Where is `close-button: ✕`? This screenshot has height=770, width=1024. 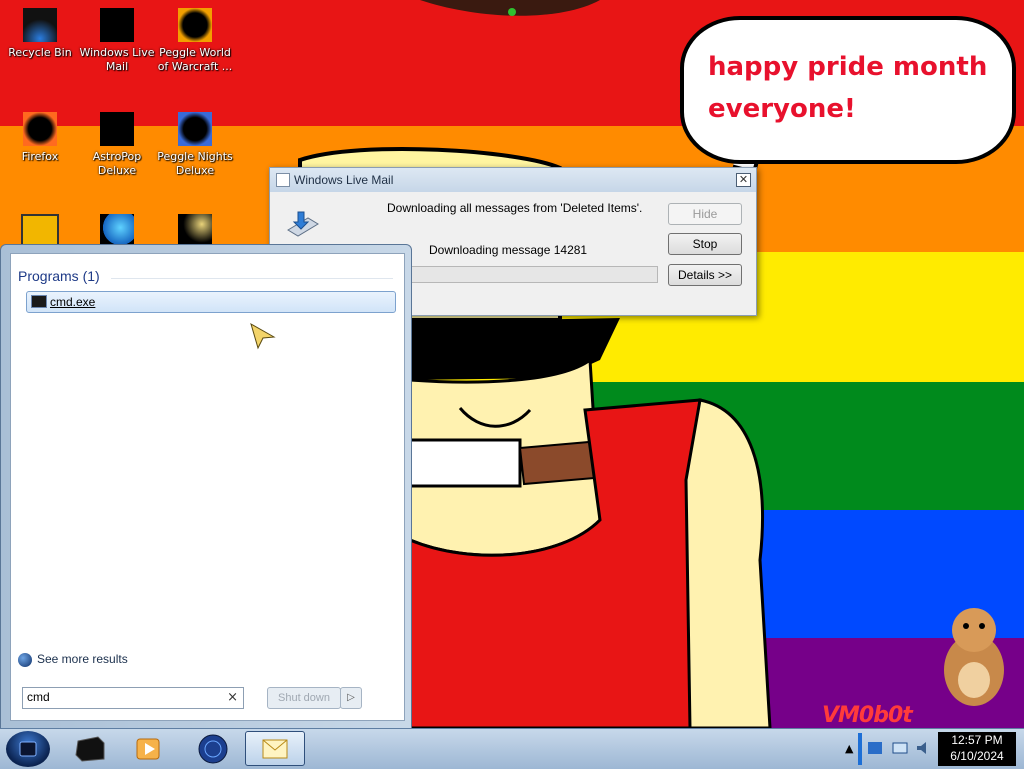 close-button: ✕ is located at coordinates (743, 180).